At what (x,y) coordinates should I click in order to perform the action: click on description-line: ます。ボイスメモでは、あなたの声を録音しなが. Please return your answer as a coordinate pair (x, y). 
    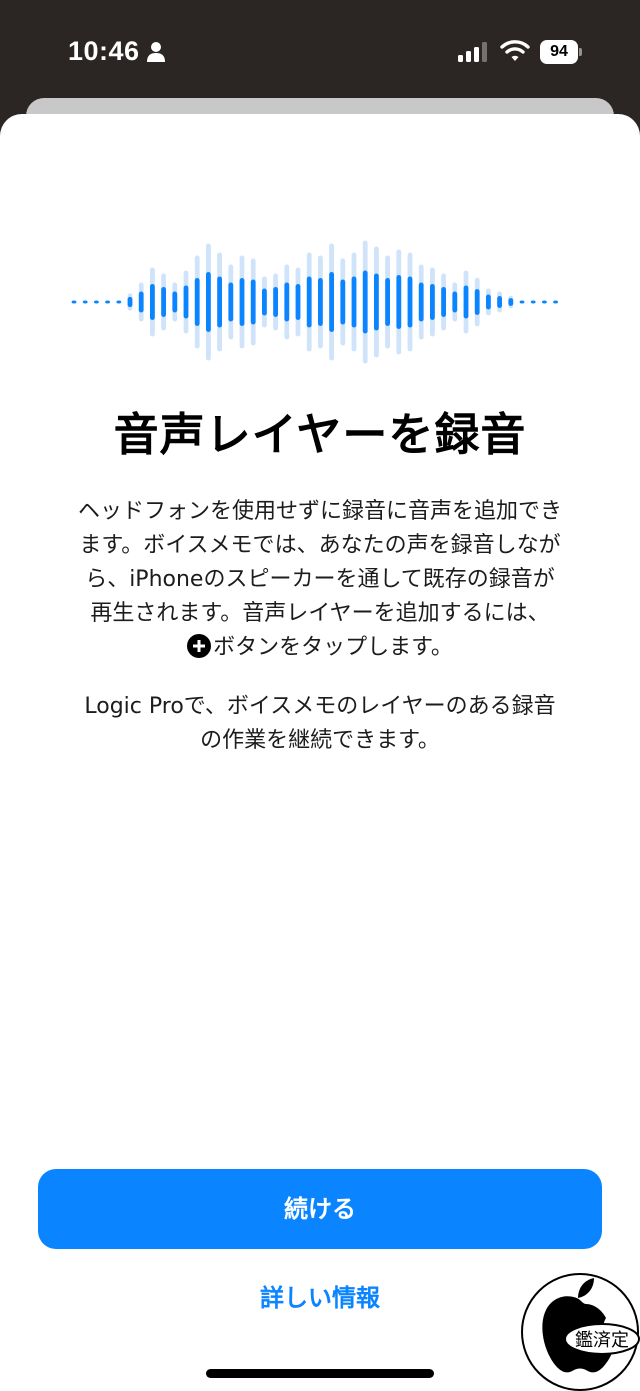
    Looking at the image, I should click on (320, 545).